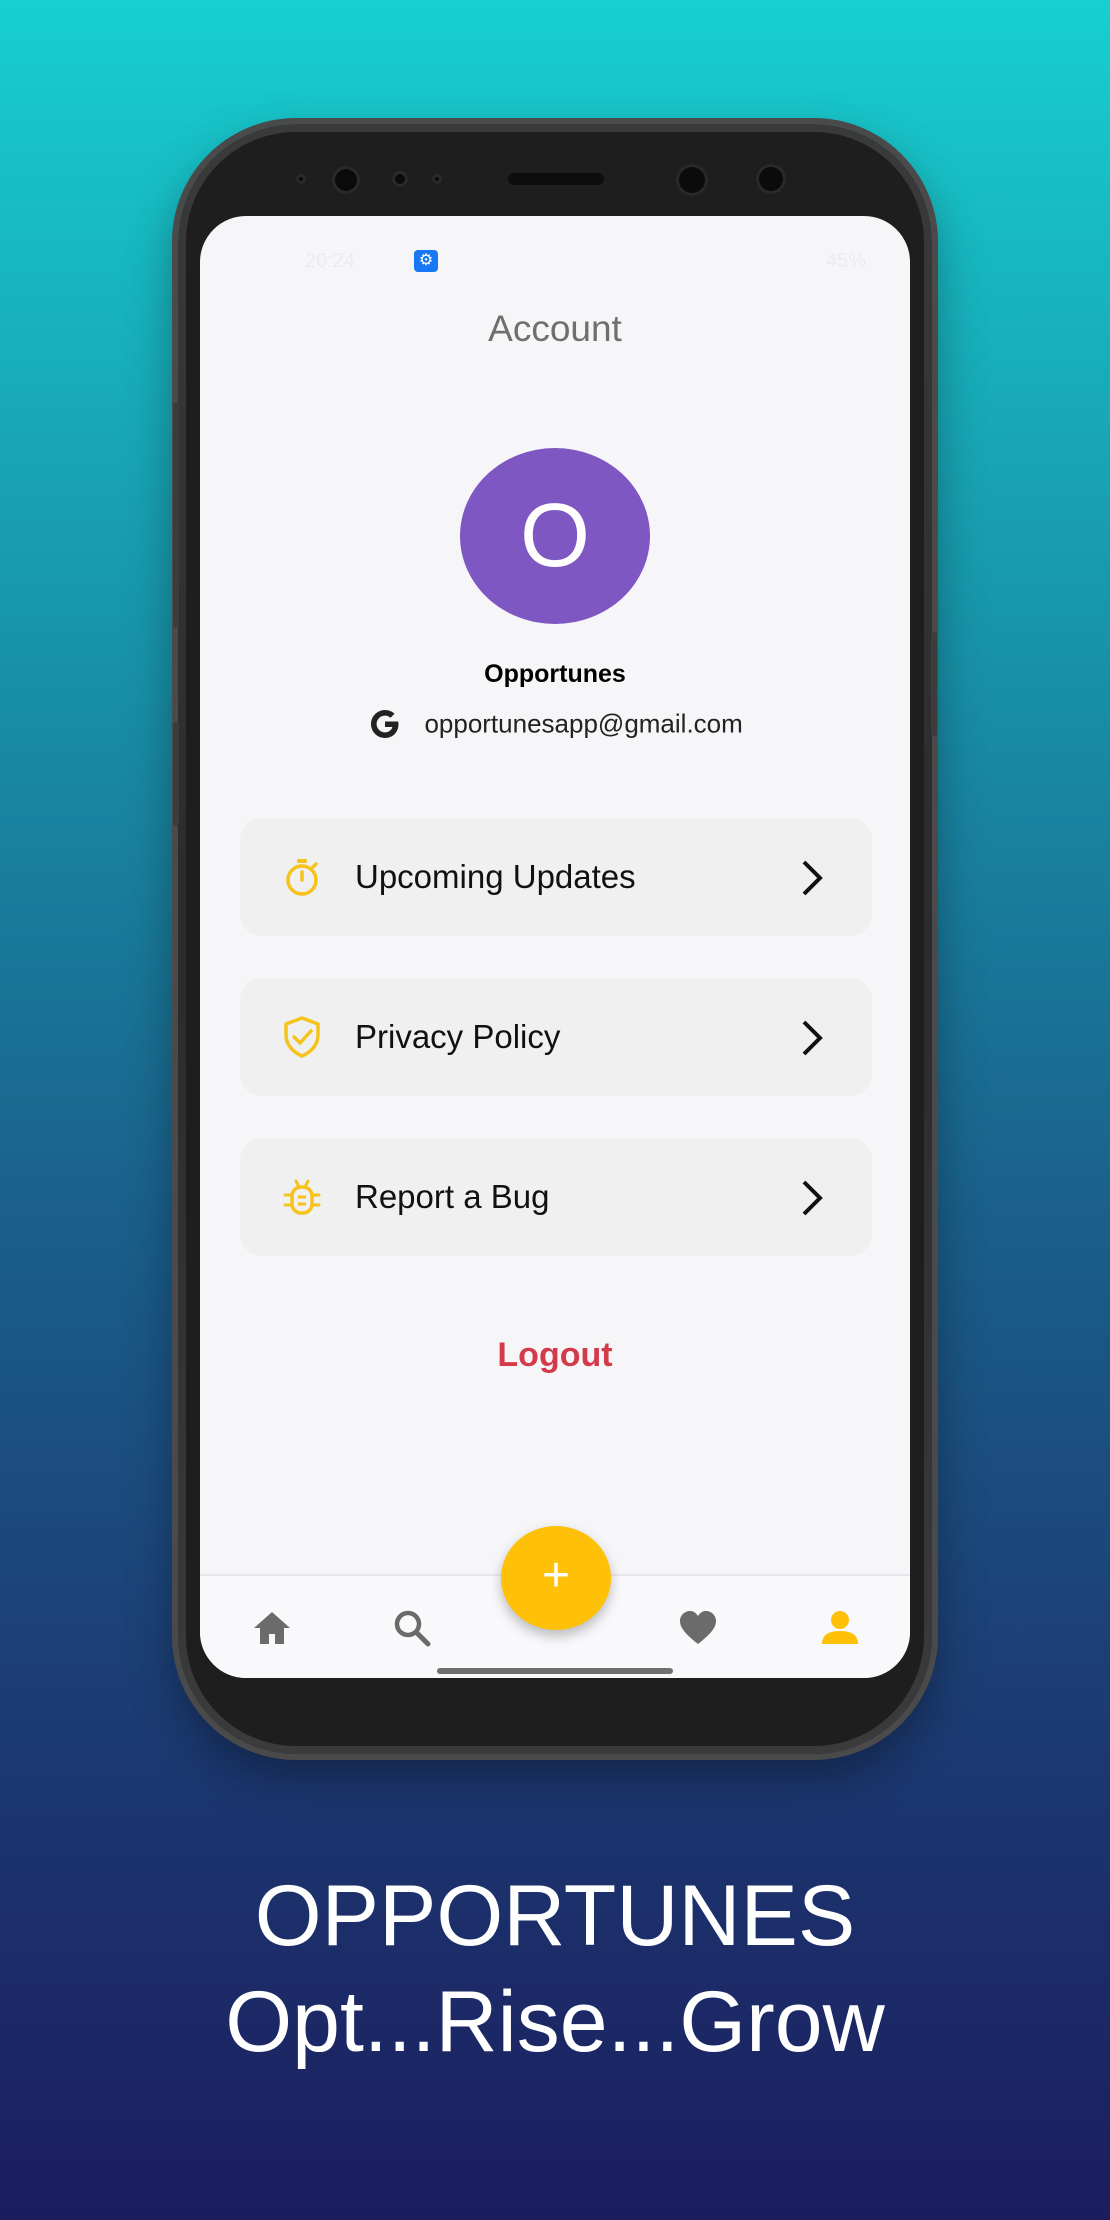  I want to click on bug-icon, so click(302, 1197).